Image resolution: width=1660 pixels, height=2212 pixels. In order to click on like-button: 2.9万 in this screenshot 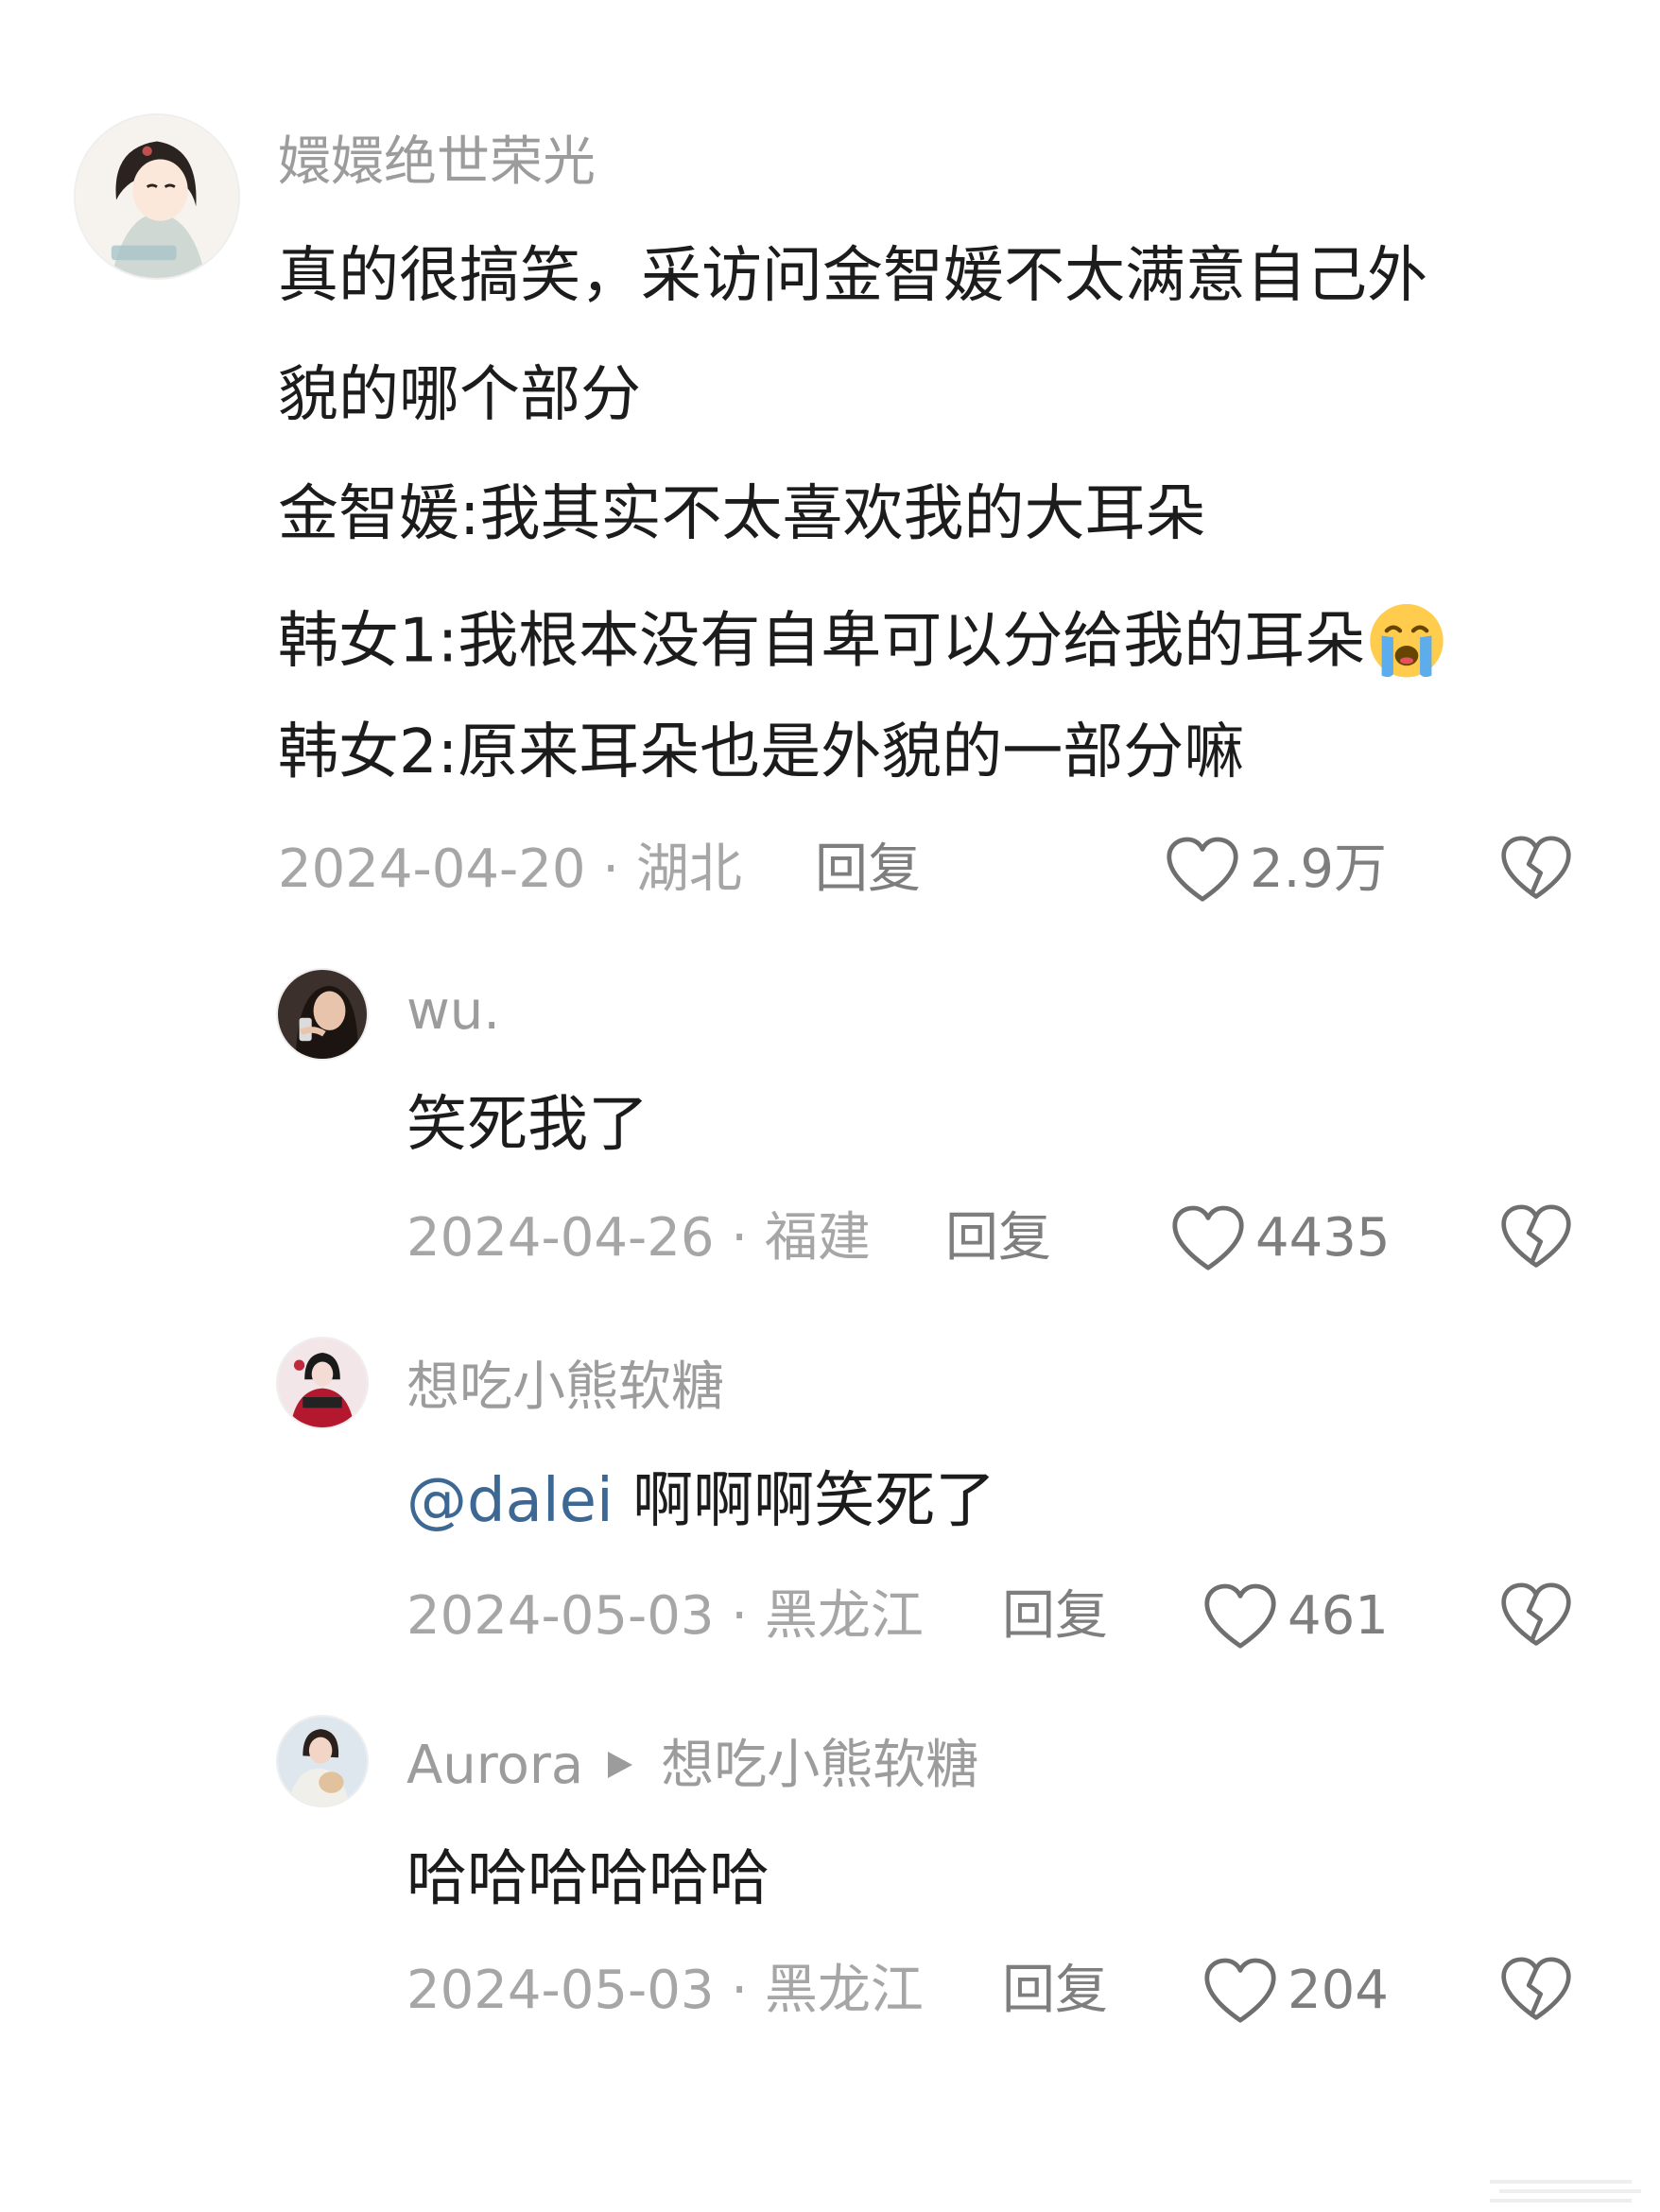, I will do `click(1276, 869)`.